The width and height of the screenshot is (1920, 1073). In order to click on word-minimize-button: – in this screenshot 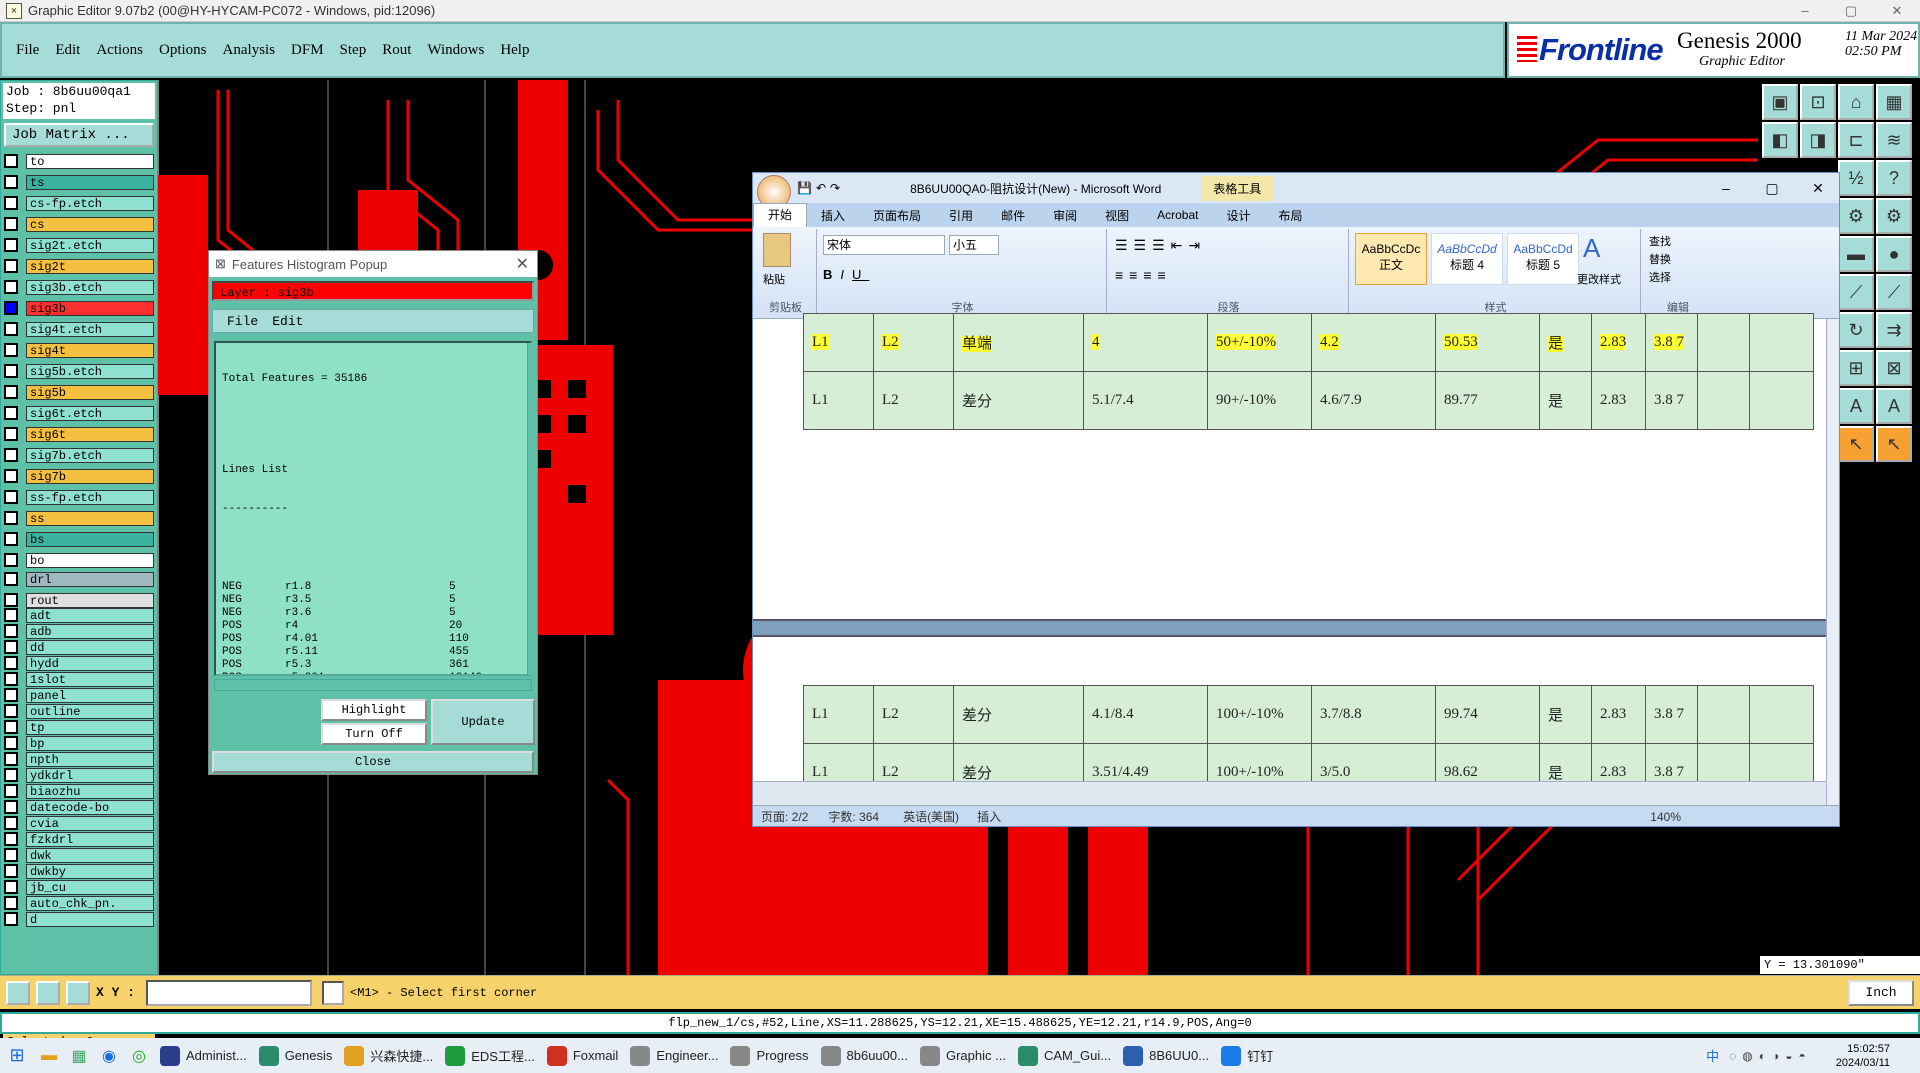, I will do `click(1726, 188)`.